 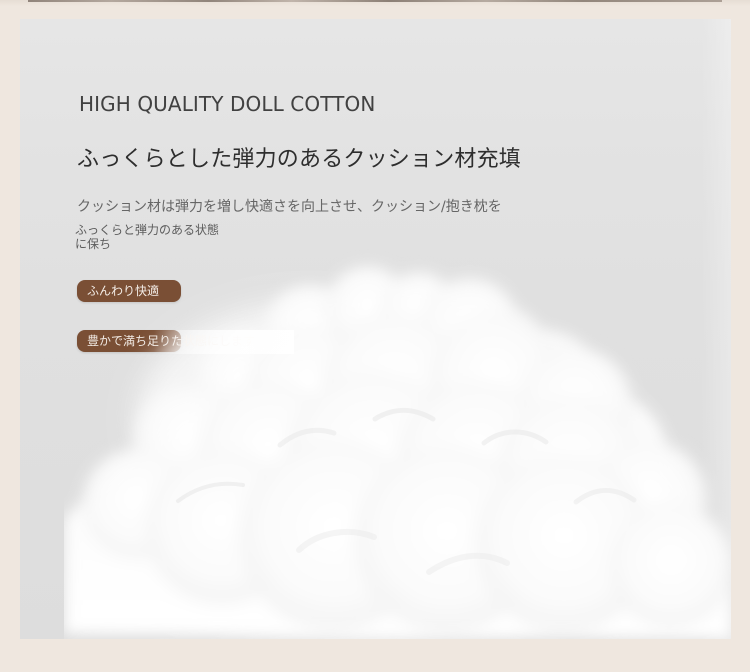 What do you see at coordinates (123, 291) in the screenshot?
I see `comfort-tag-label: ふんわり快適` at bounding box center [123, 291].